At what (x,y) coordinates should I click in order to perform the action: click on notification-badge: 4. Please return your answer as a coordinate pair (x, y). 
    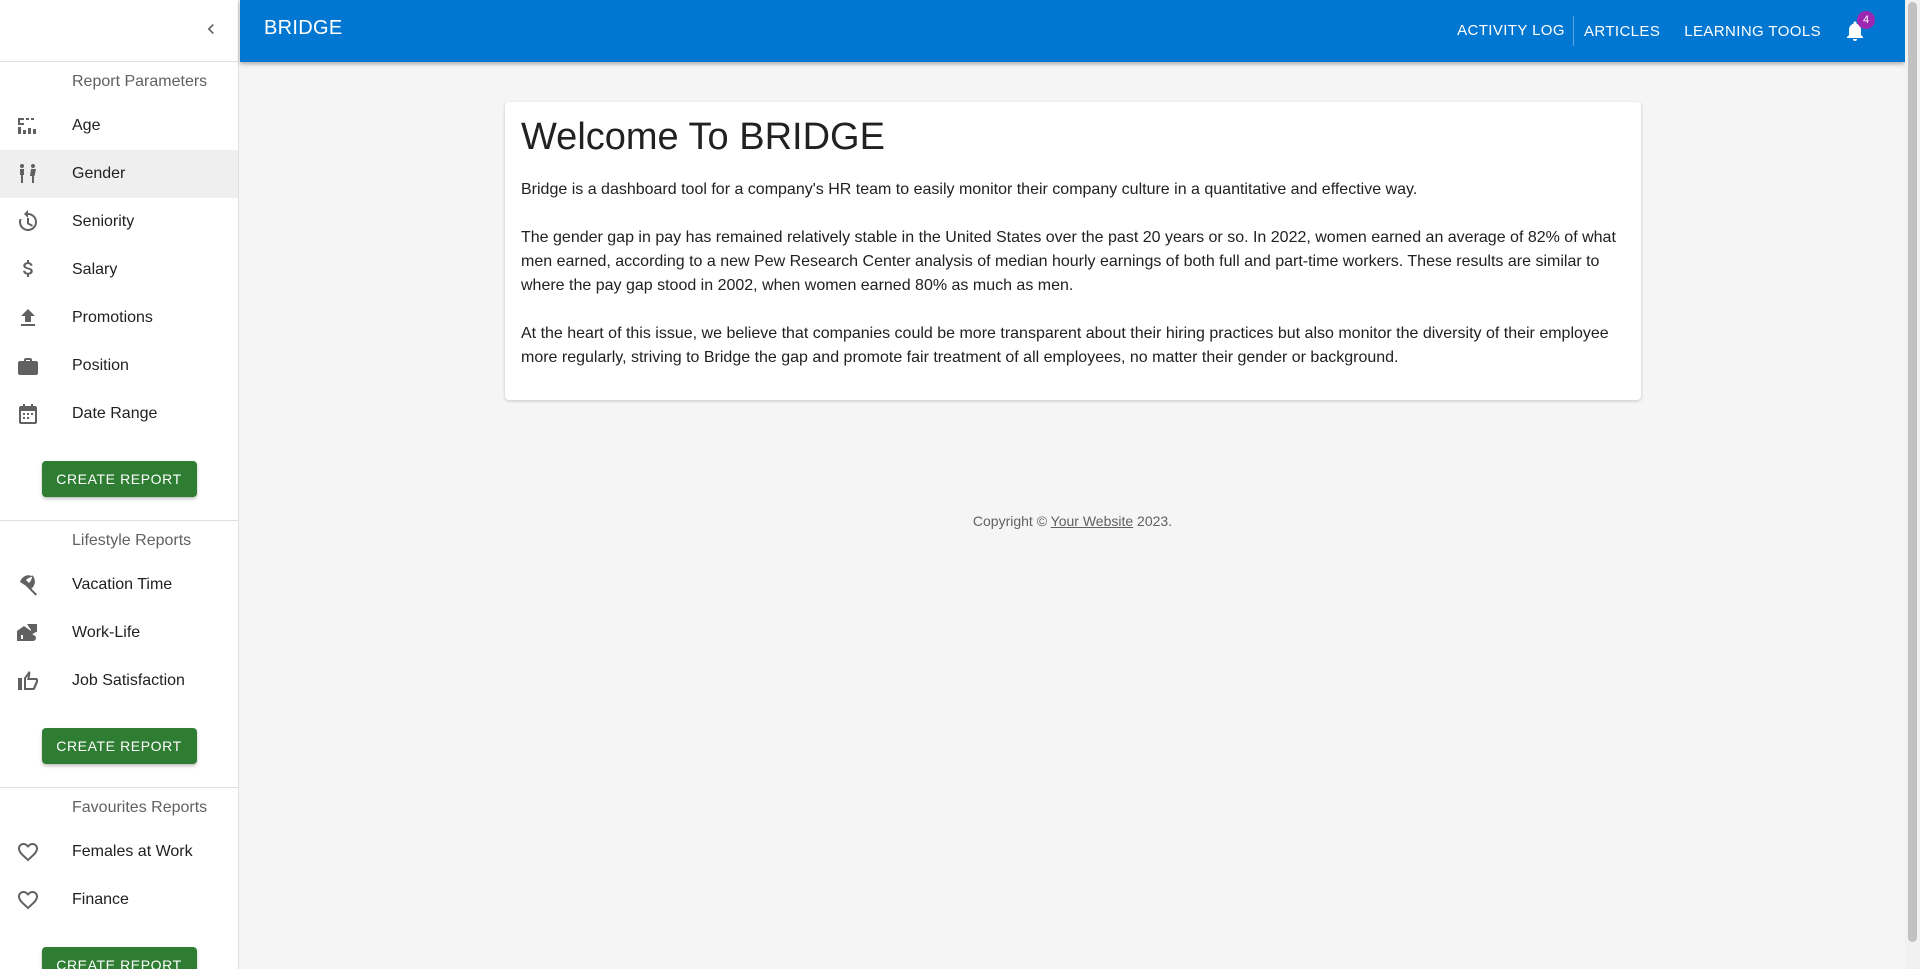
    Looking at the image, I should click on (1866, 20).